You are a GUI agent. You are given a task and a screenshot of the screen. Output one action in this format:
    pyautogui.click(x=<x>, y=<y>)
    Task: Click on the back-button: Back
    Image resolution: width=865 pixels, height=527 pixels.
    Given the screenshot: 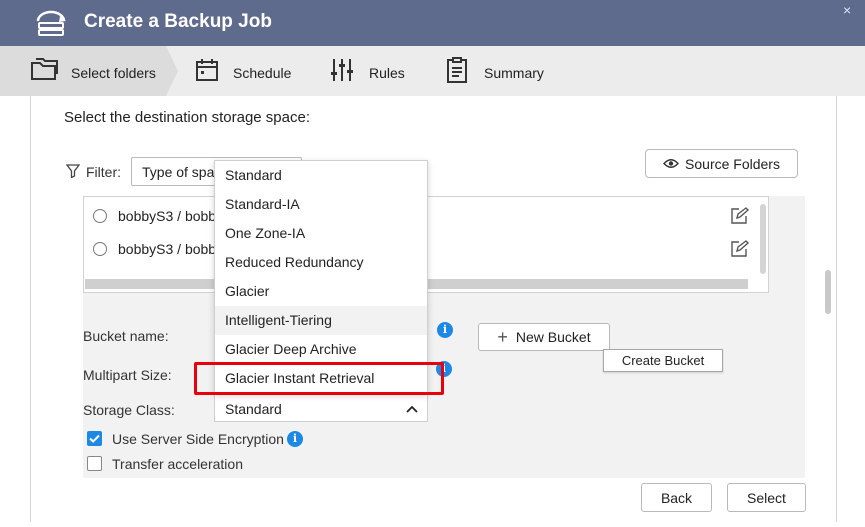 What is the action you would take?
    pyautogui.click(x=676, y=497)
    